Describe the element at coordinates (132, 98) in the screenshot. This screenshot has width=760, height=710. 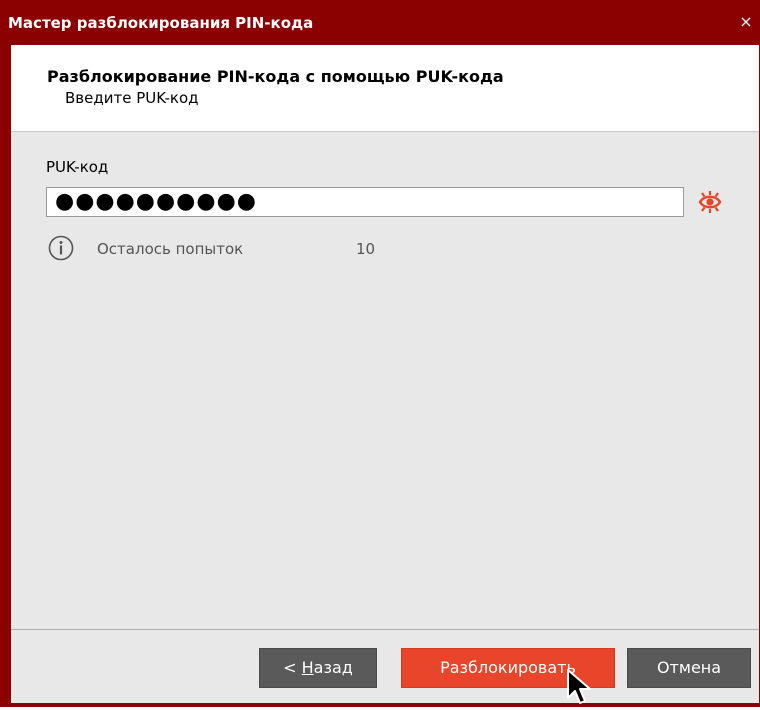
I see `page-subtitle: Введите PUK-код` at that location.